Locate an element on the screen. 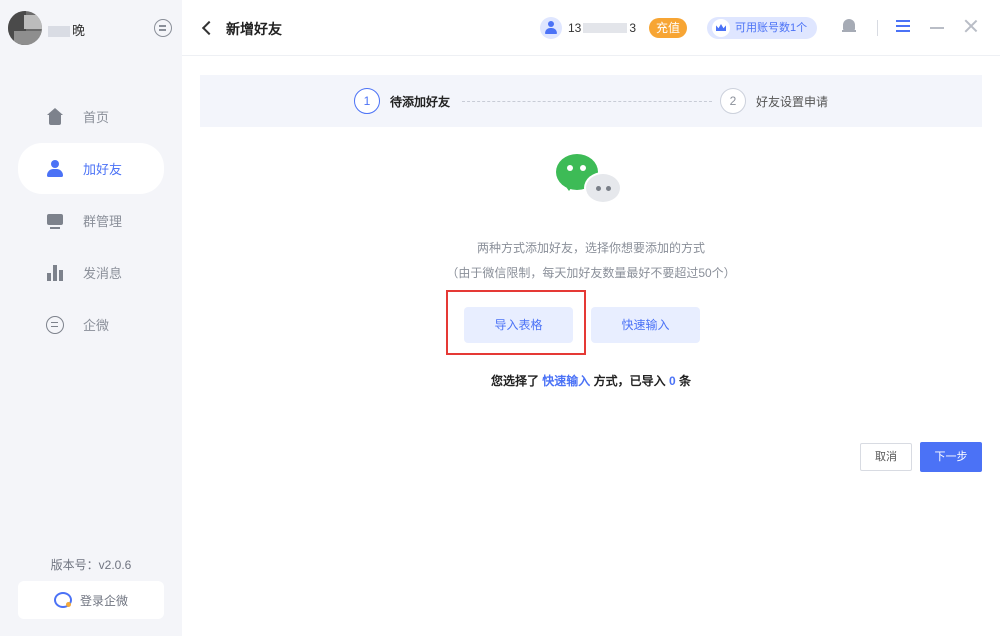 The image size is (1000, 636). sidebar-item-send-message: 发消息 is located at coordinates (91, 272).